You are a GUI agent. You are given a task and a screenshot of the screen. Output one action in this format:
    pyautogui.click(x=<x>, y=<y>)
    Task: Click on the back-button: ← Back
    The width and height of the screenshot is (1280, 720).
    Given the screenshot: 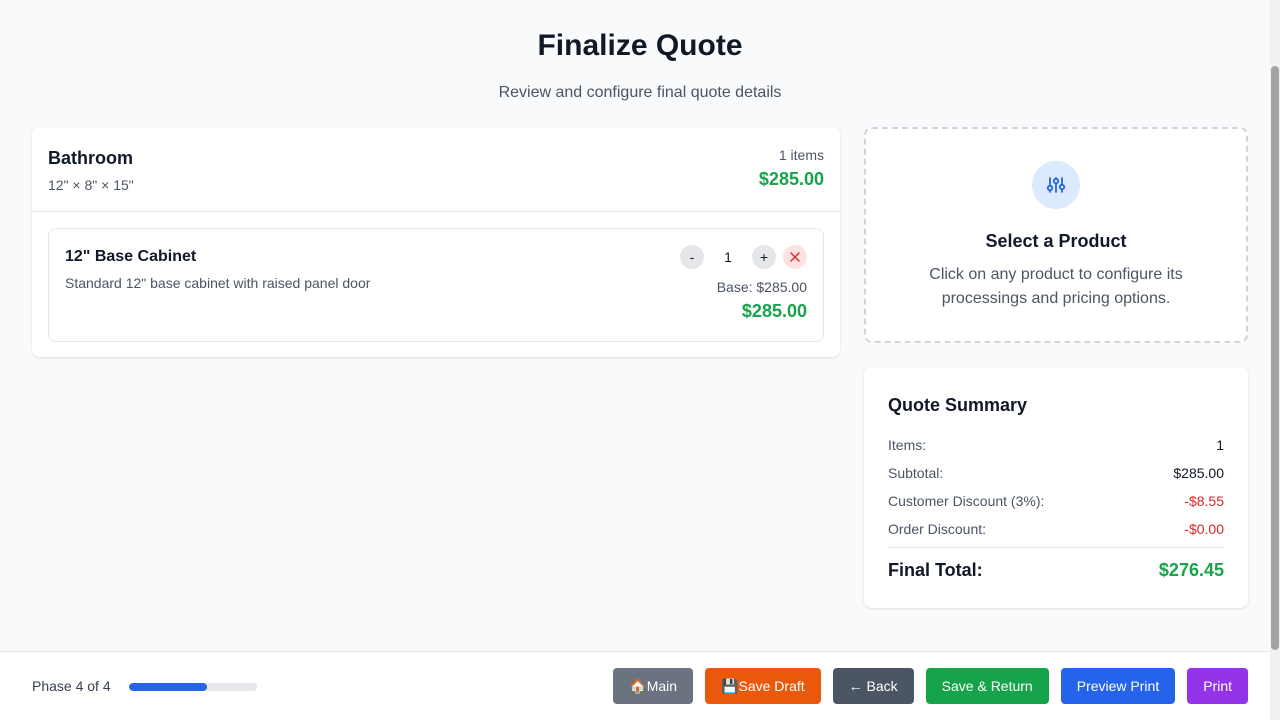 What is the action you would take?
    pyautogui.click(x=873, y=686)
    